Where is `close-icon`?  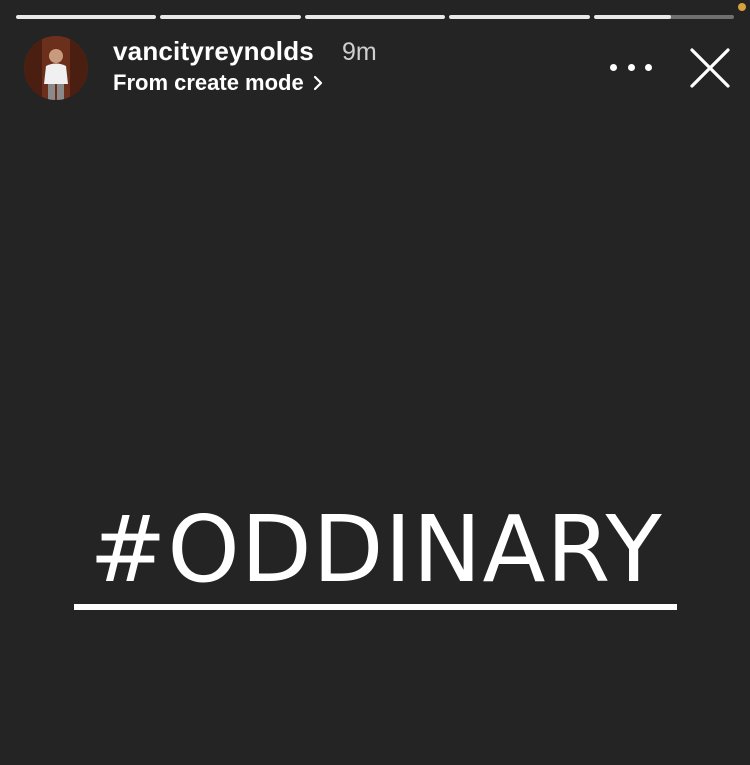 close-icon is located at coordinates (710, 68).